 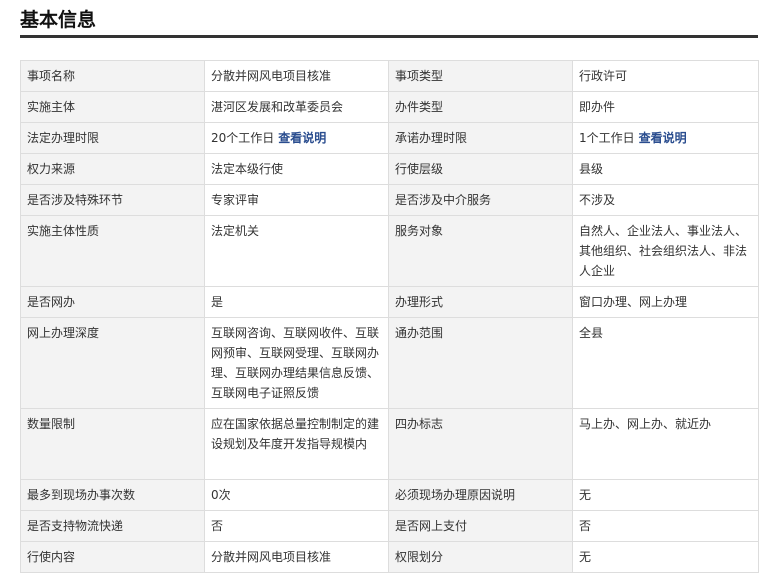 What do you see at coordinates (243, 138) in the screenshot?
I see `legal-time-limit-value: 20个工作日` at bounding box center [243, 138].